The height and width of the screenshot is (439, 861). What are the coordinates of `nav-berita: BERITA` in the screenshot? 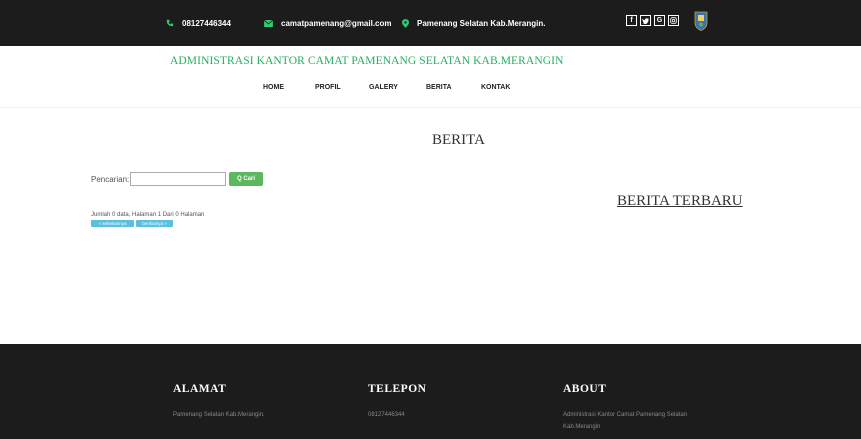 It's located at (439, 90).